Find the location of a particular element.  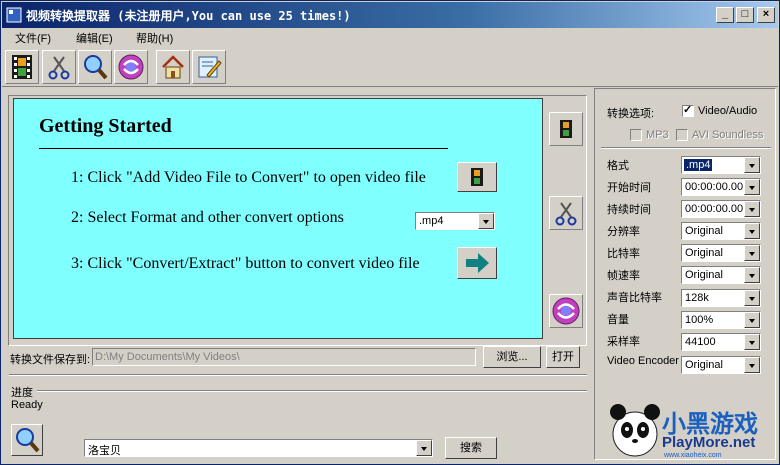

separator is located at coordinates (298, 375).